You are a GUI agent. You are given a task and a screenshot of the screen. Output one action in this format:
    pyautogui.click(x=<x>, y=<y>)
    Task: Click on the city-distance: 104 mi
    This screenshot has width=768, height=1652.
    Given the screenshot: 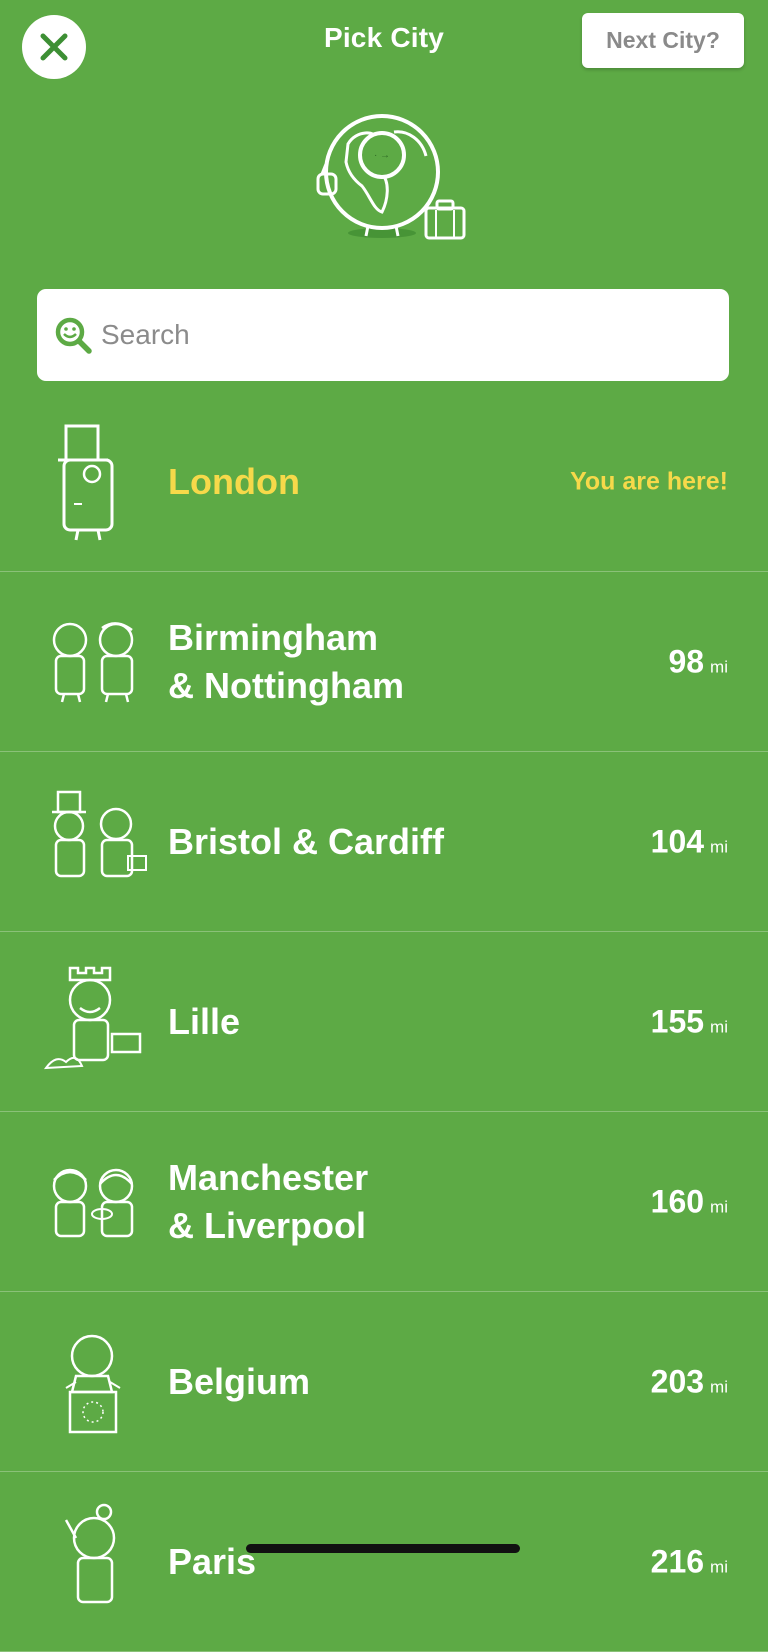 What is the action you would take?
    pyautogui.click(x=689, y=841)
    